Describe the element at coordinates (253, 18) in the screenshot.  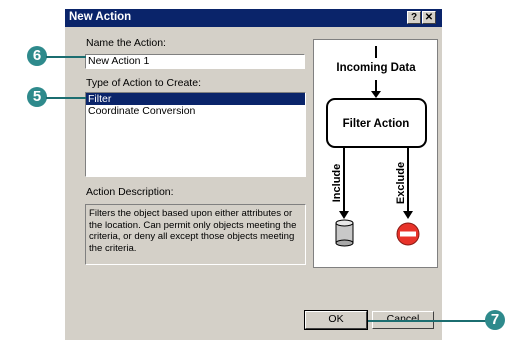
I see `title-bar: New Action ? ✕` at that location.